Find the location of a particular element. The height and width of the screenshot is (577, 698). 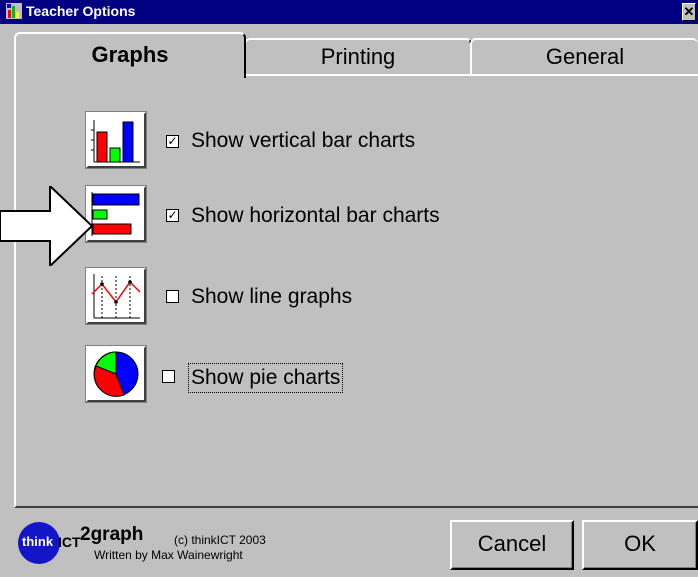

line-graph-label: Show line graphs is located at coordinates (271, 297).